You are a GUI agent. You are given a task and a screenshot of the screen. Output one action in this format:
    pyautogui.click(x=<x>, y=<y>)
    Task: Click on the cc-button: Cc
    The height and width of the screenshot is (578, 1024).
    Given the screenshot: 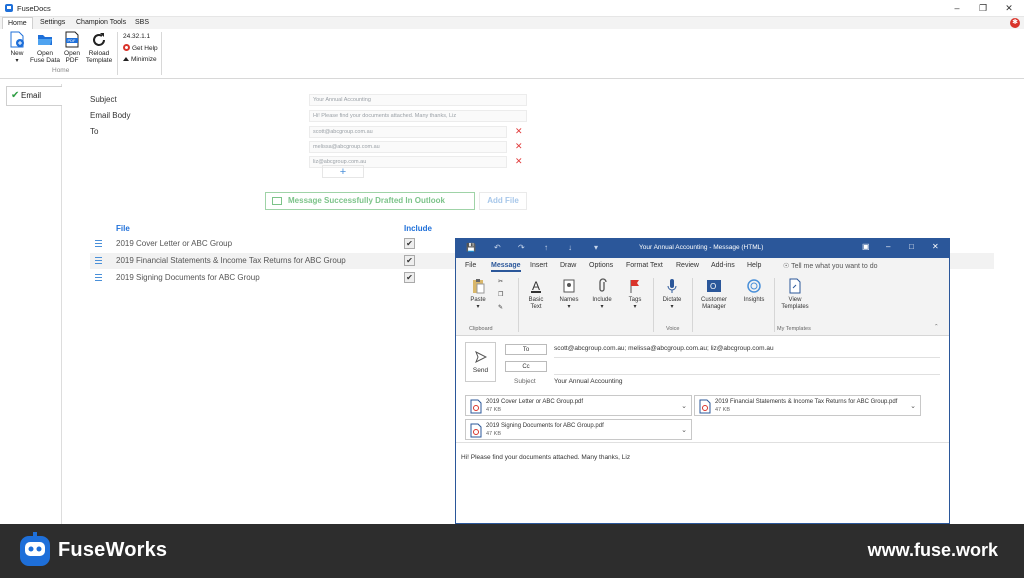 What is the action you would take?
    pyautogui.click(x=526, y=366)
    